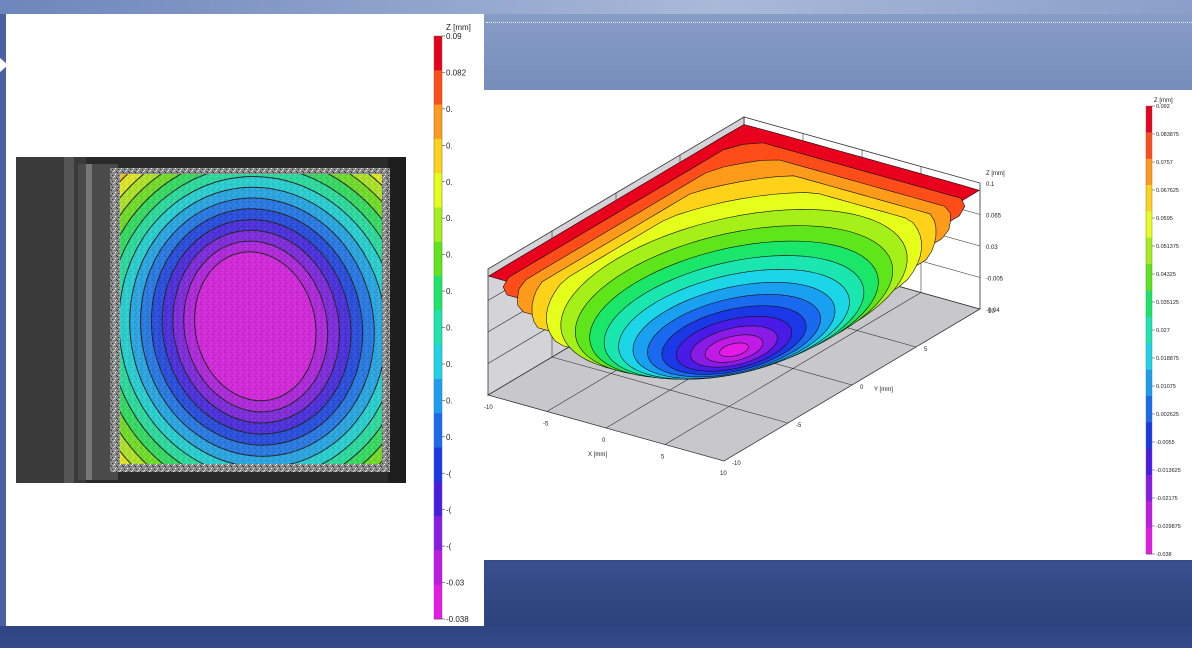  I want to click on colorbar-tick-label: -0.013625, so click(1168, 471).